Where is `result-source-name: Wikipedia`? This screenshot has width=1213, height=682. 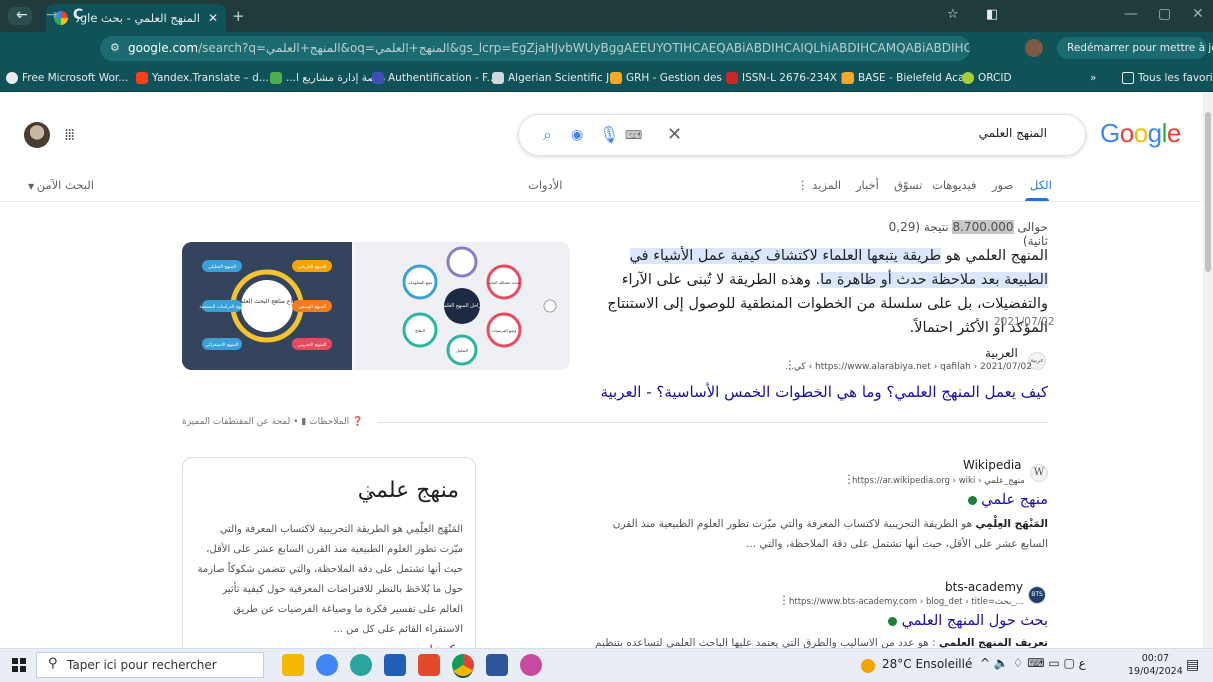 result-source-name: Wikipedia is located at coordinates (992, 465).